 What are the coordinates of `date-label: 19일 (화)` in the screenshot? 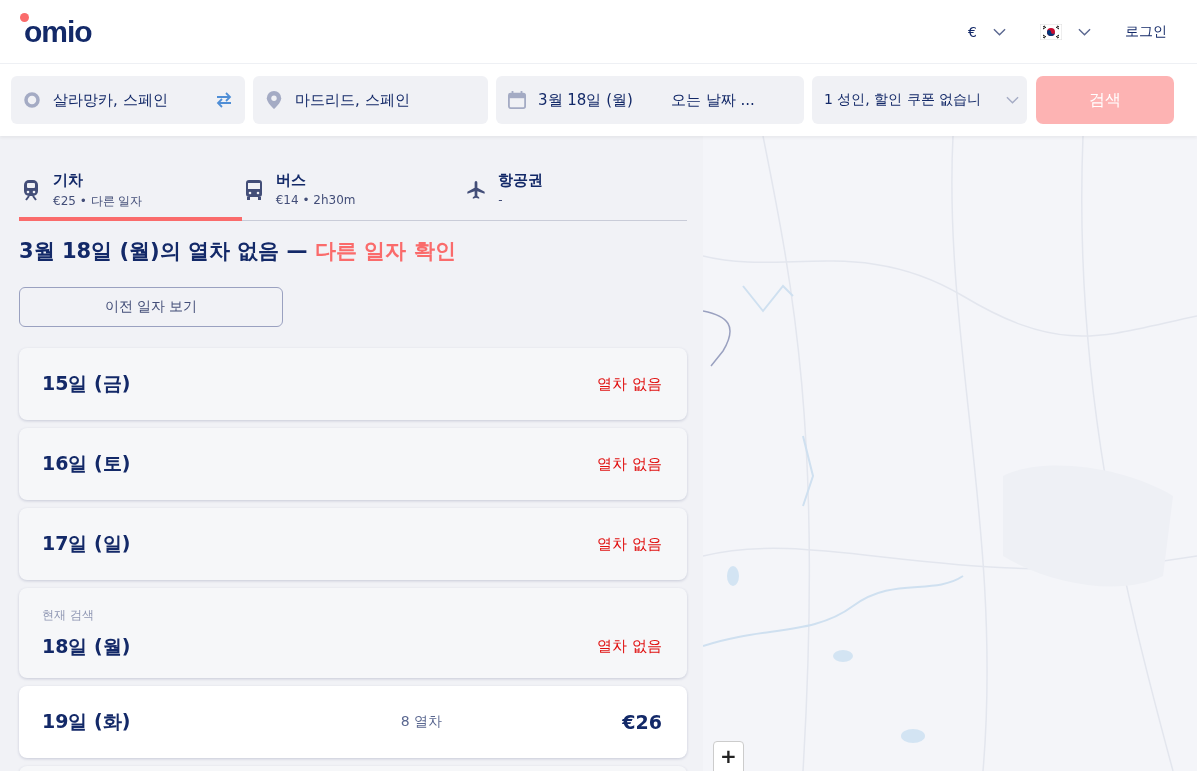 It's located at (86, 721).